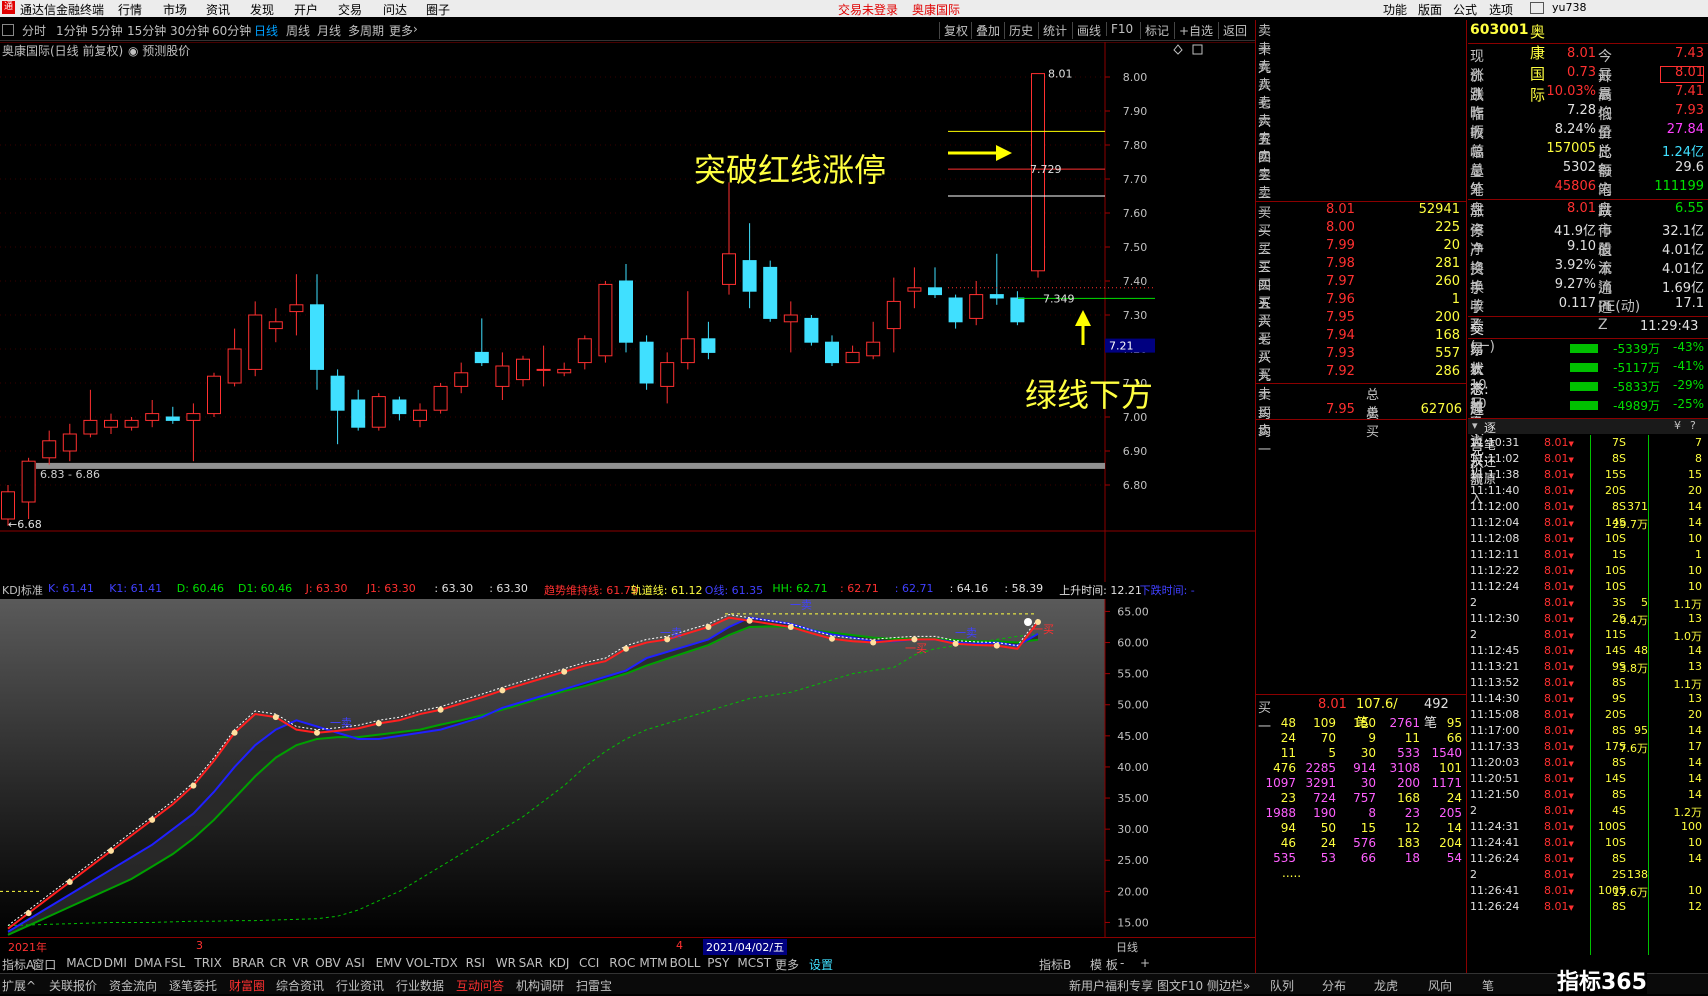 This screenshot has width=1708, height=996. Describe the element at coordinates (1677, 425) in the screenshot. I see `filter-icon: ¥` at that location.